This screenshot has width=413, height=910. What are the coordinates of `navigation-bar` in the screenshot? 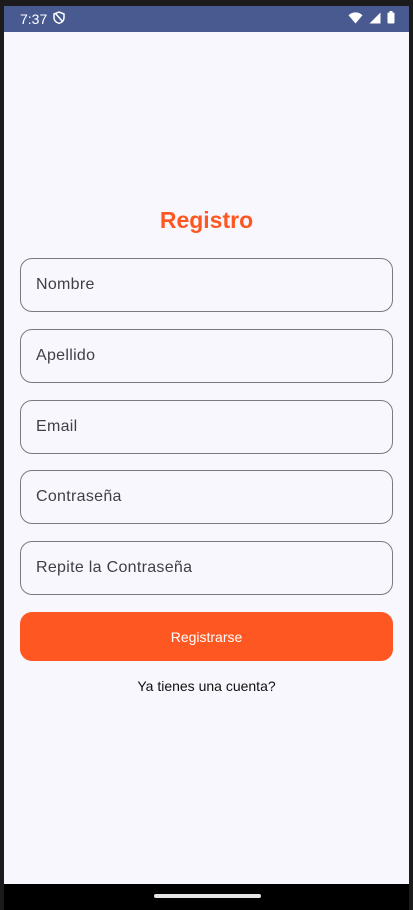 It's located at (206, 897).